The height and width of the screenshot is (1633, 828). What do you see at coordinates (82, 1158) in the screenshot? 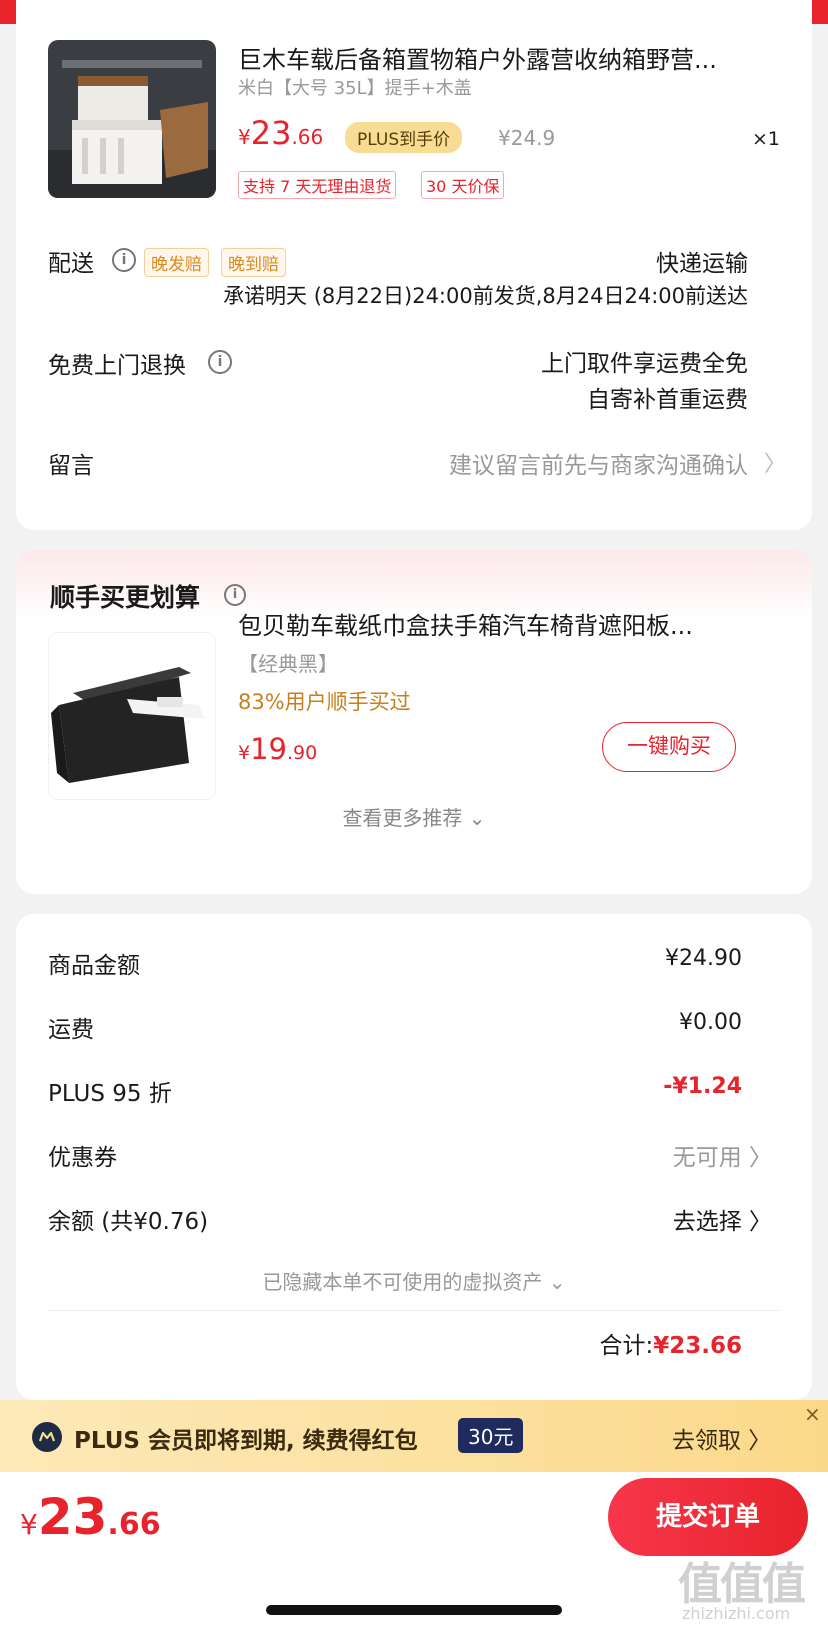
I see `coupon-label: 优惠券` at bounding box center [82, 1158].